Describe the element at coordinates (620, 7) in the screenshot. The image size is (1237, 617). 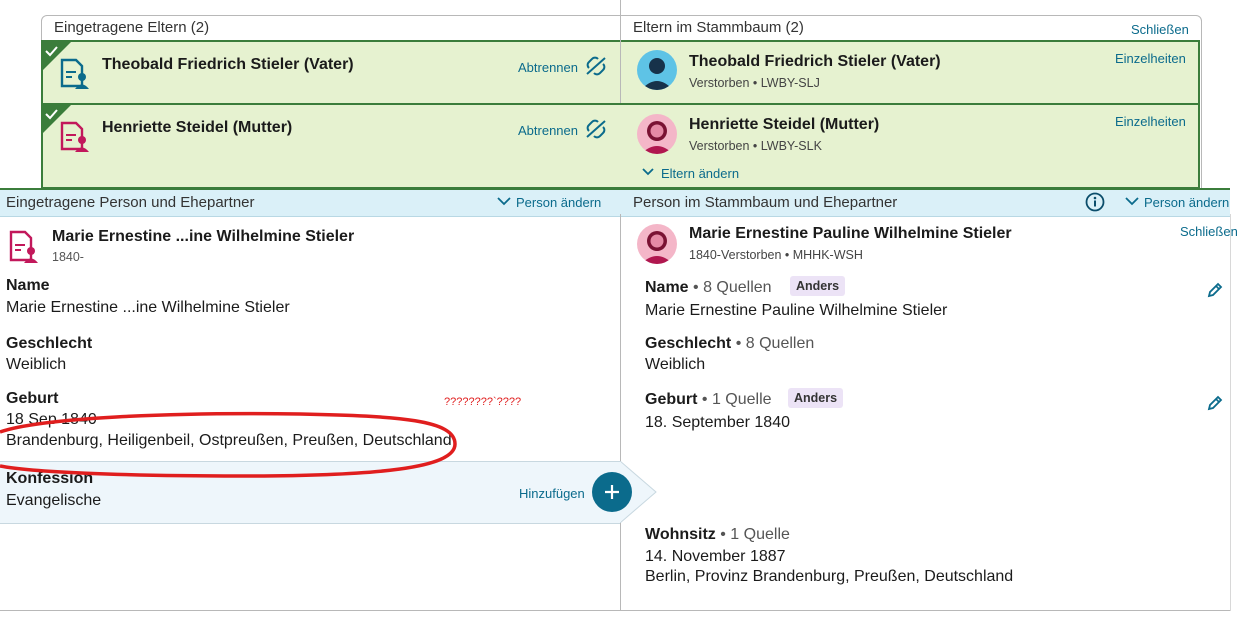
I see `top-divider-tick` at that location.